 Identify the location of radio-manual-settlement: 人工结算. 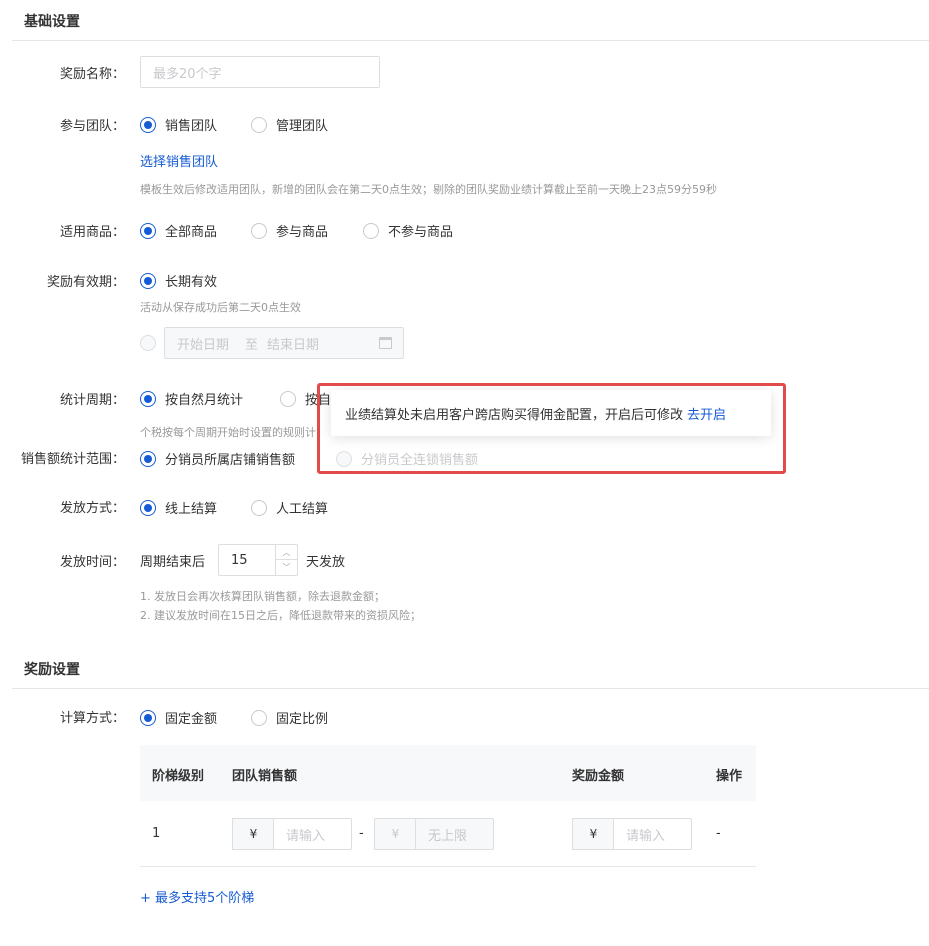
(289, 507).